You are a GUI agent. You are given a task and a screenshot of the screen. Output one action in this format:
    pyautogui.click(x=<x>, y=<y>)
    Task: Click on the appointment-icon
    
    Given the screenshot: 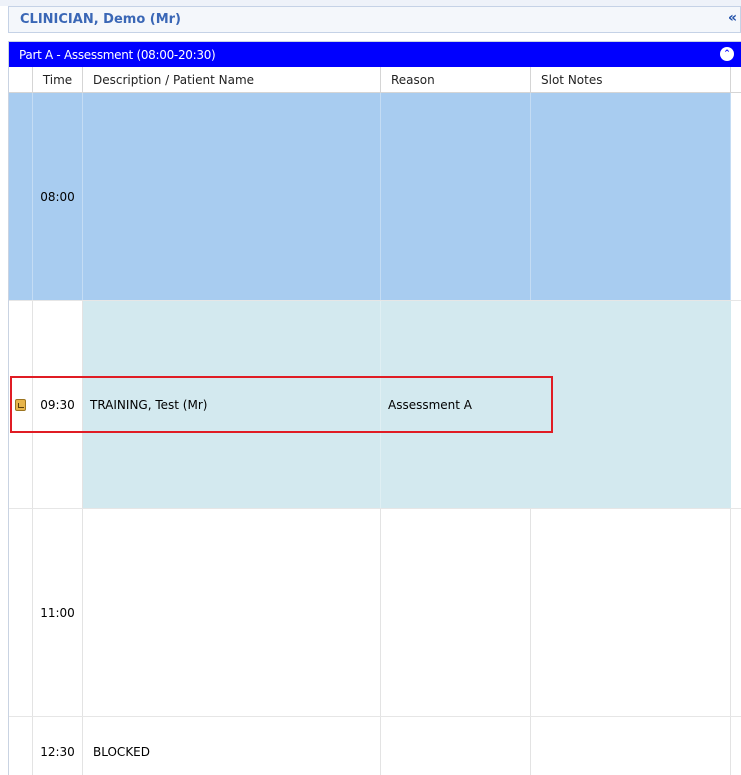 What is the action you would take?
    pyautogui.click(x=20, y=404)
    